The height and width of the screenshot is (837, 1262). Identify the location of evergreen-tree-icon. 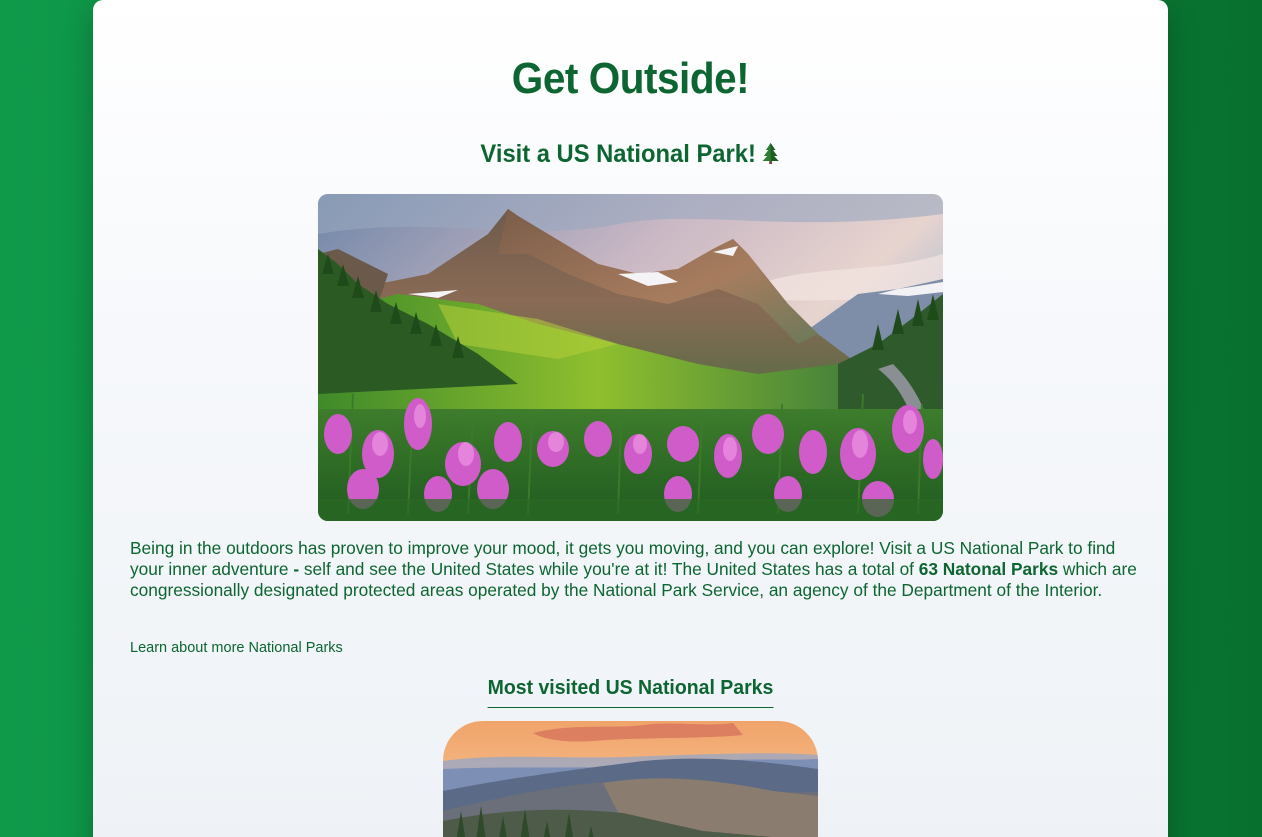
(771, 153).